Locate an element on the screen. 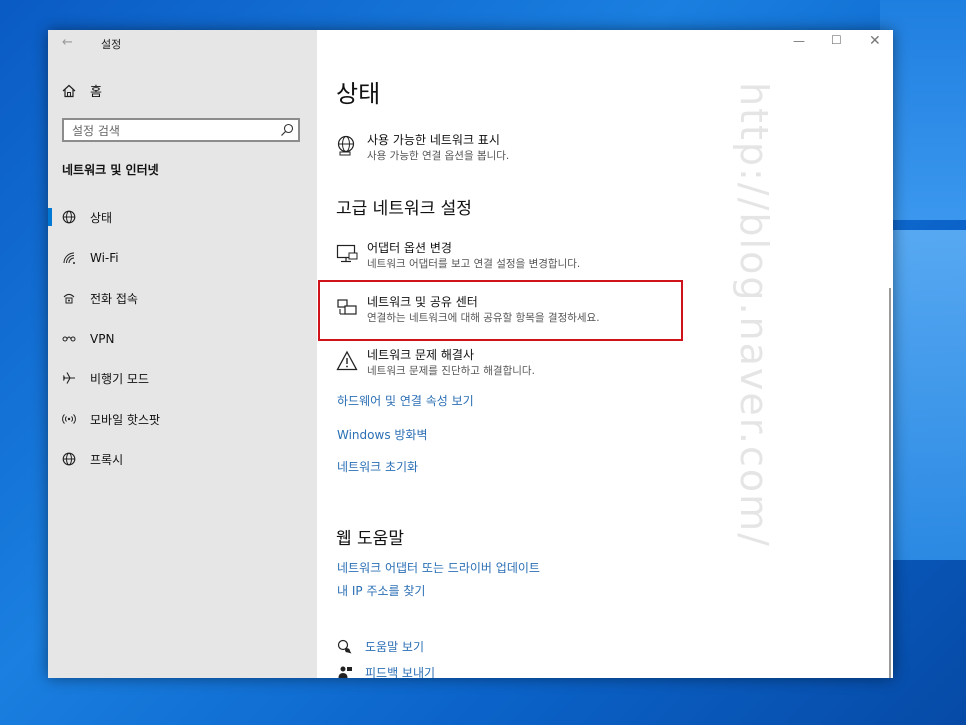 Image resolution: width=966 pixels, height=725 pixels. sidebar-item-vpn: VPN is located at coordinates (182, 339).